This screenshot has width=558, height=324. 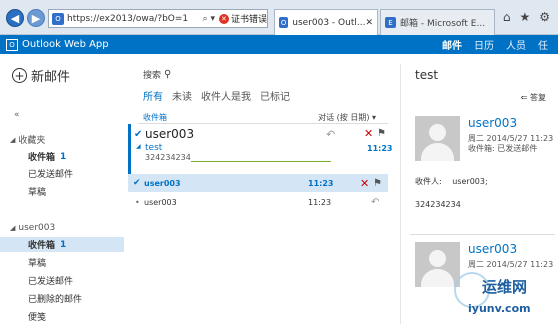 What do you see at coordinates (32, 141) in the screenshot?
I see `favorites-label: 收藏夹` at bounding box center [32, 141].